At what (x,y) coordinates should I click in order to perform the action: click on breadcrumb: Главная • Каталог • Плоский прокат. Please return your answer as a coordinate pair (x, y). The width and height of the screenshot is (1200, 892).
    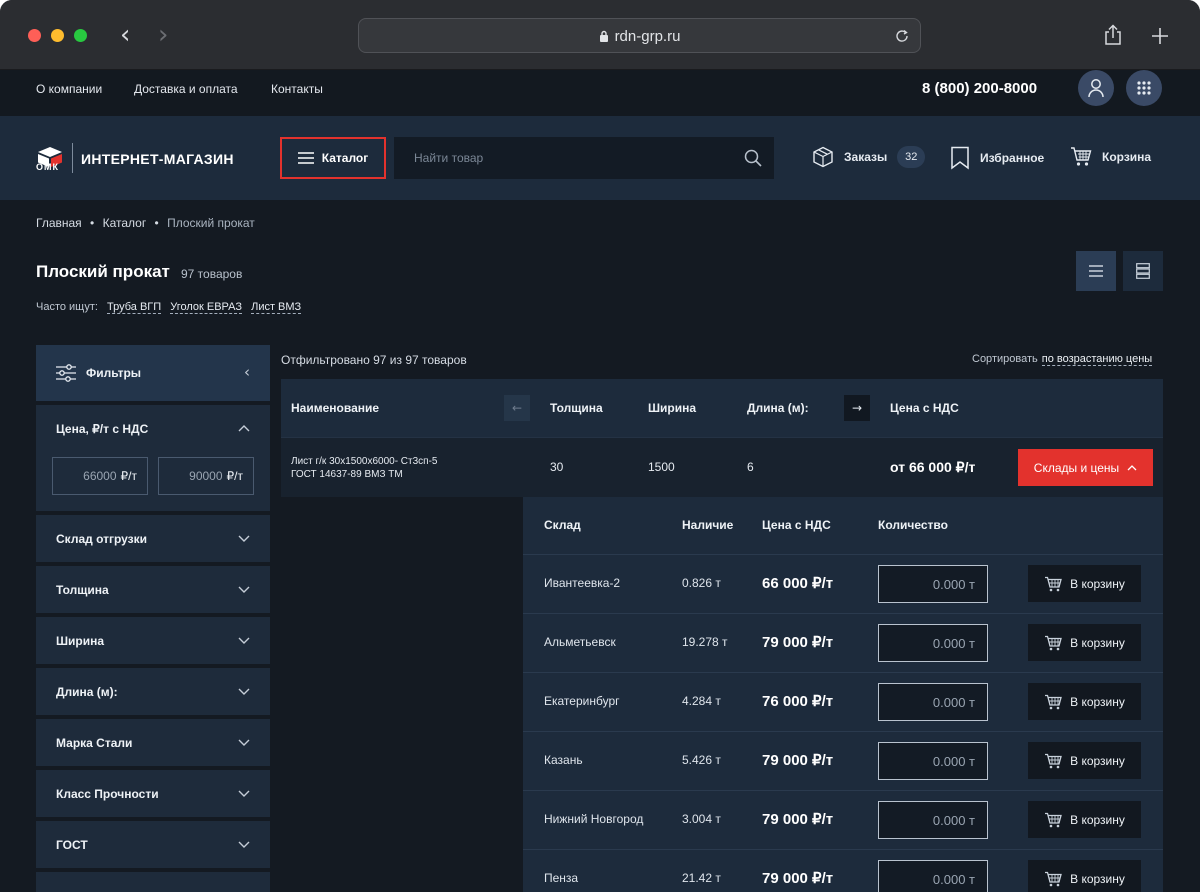
    Looking at the image, I should click on (145, 223).